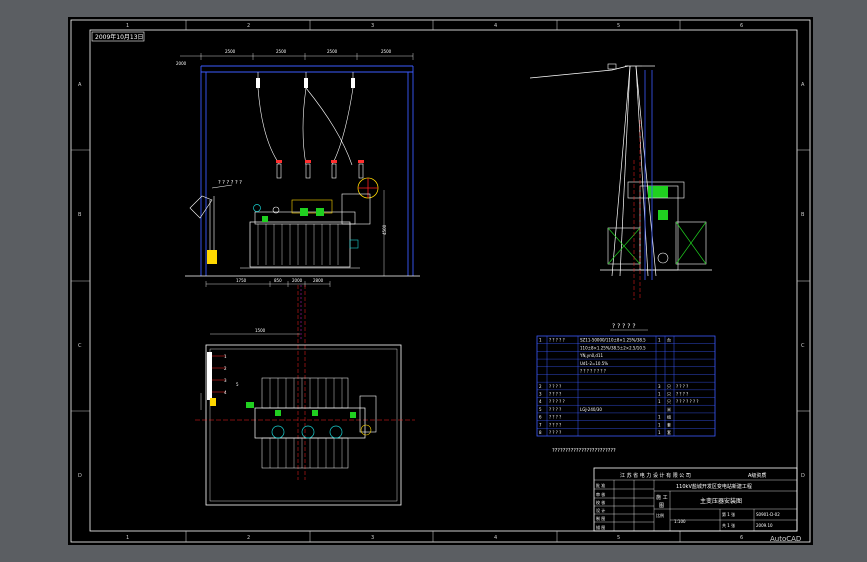  I want to click on parts-cell-no: 3, so click(540, 394).